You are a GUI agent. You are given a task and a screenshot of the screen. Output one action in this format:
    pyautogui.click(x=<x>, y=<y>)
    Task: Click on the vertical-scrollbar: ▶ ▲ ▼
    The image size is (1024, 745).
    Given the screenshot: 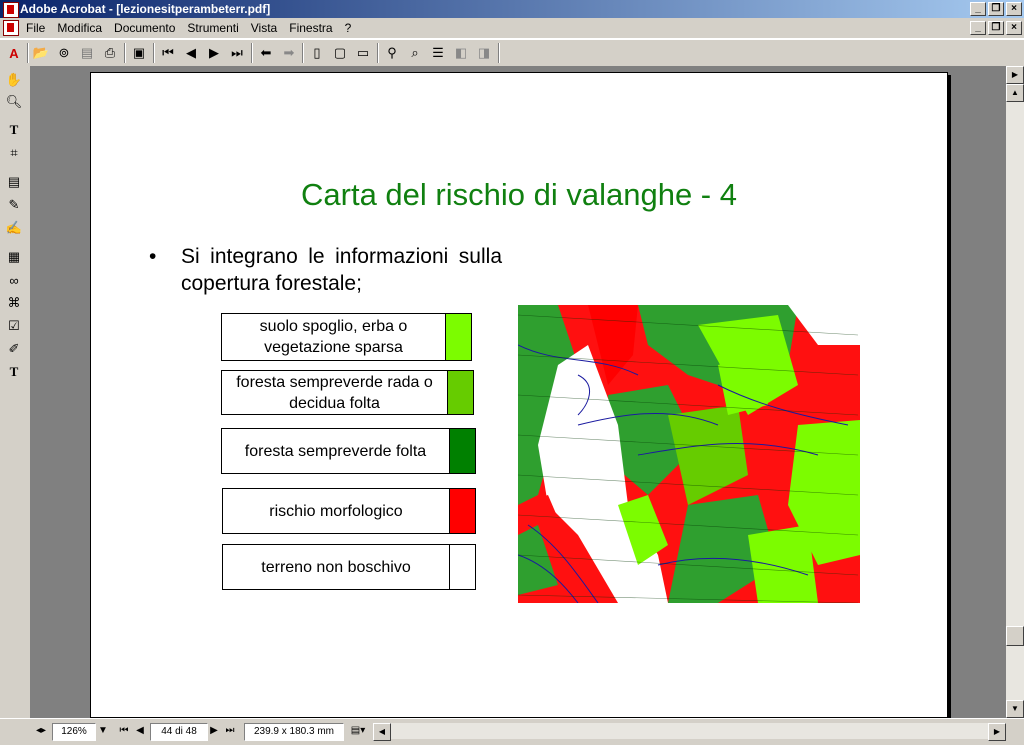 What is the action you would take?
    pyautogui.click(x=1015, y=392)
    